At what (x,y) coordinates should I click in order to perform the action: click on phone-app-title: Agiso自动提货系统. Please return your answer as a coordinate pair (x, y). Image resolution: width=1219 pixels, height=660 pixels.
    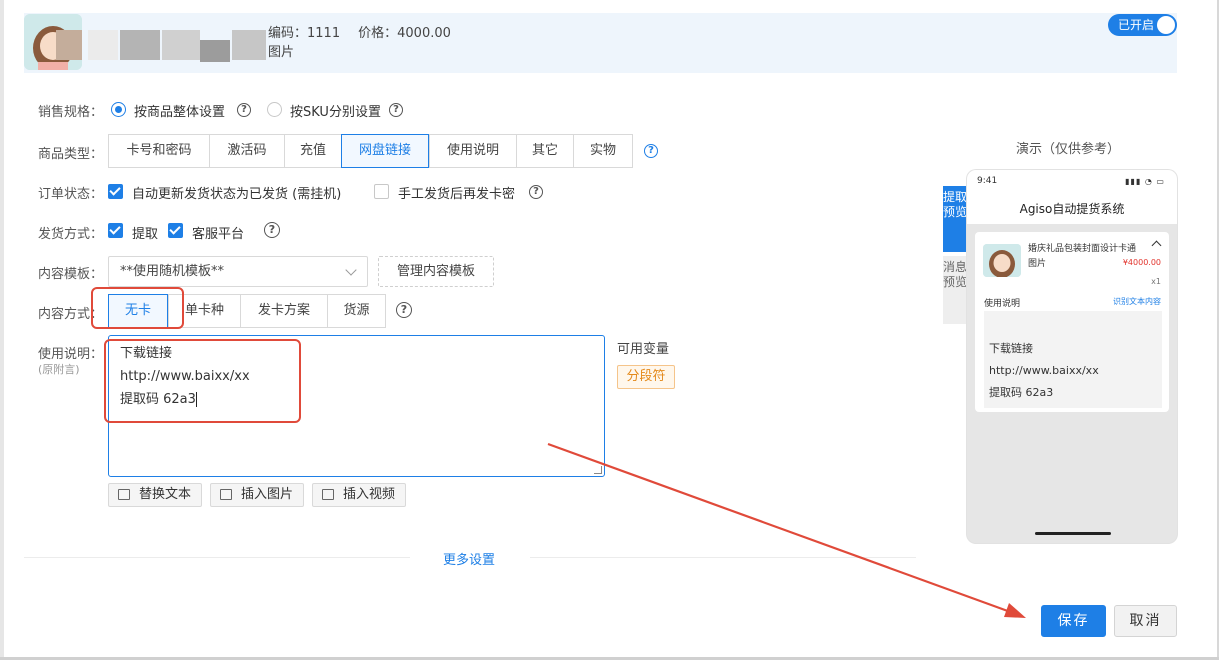
    Looking at the image, I should click on (1072, 209).